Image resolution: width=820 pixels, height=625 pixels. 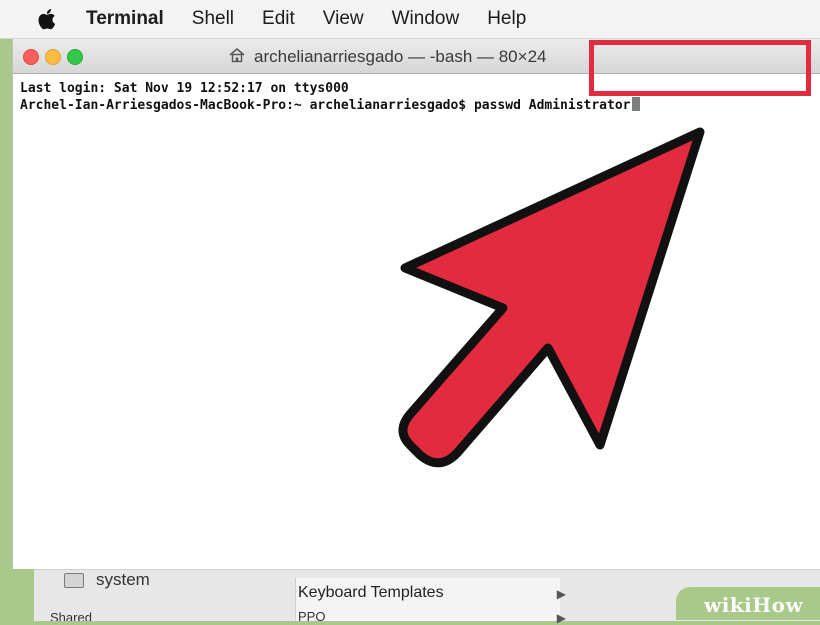 I want to click on watermark-how: How, so click(x=778, y=605).